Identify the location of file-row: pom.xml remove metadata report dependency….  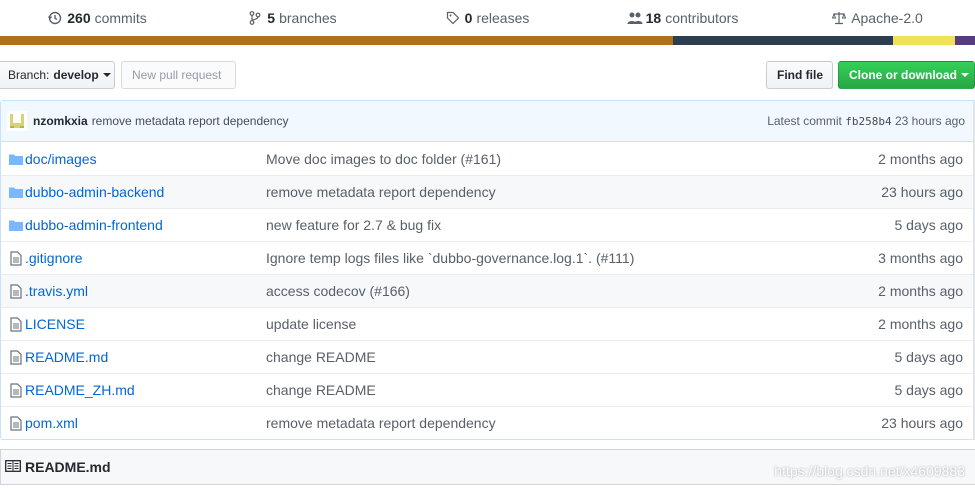
(488, 422).